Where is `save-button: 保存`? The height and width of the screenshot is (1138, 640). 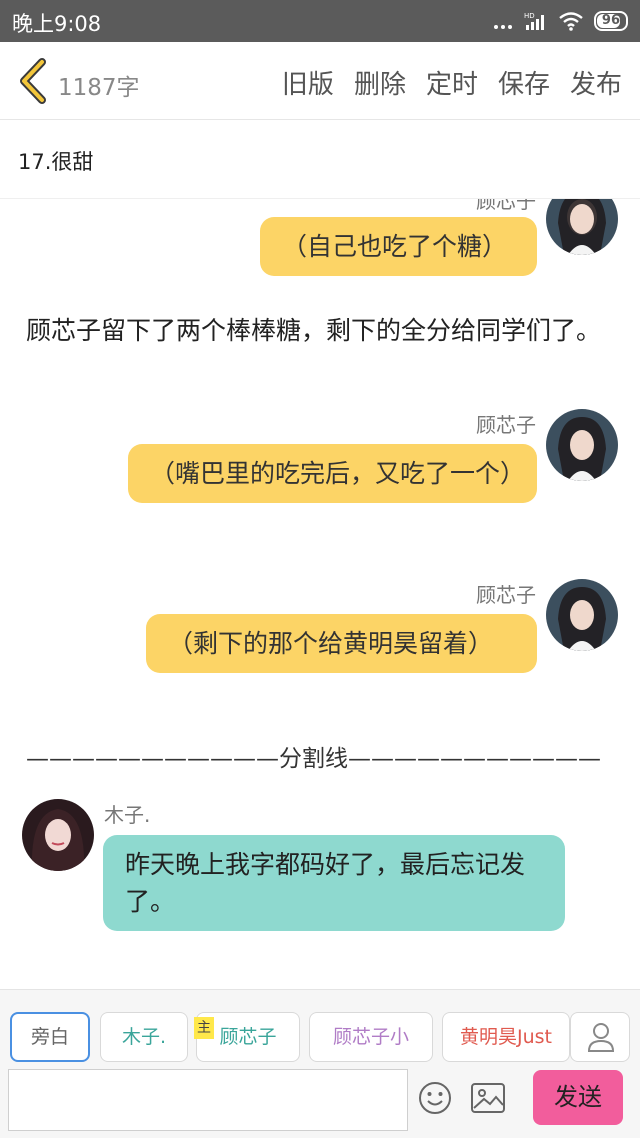 save-button: 保存 is located at coordinates (524, 82).